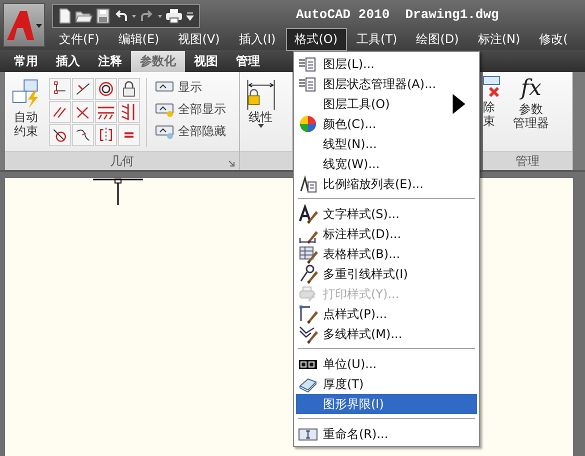 Image resolution: width=585 pixels, height=456 pixels. What do you see at coordinates (190, 109) in the screenshot?
I see `display-button: 全部显示` at bounding box center [190, 109].